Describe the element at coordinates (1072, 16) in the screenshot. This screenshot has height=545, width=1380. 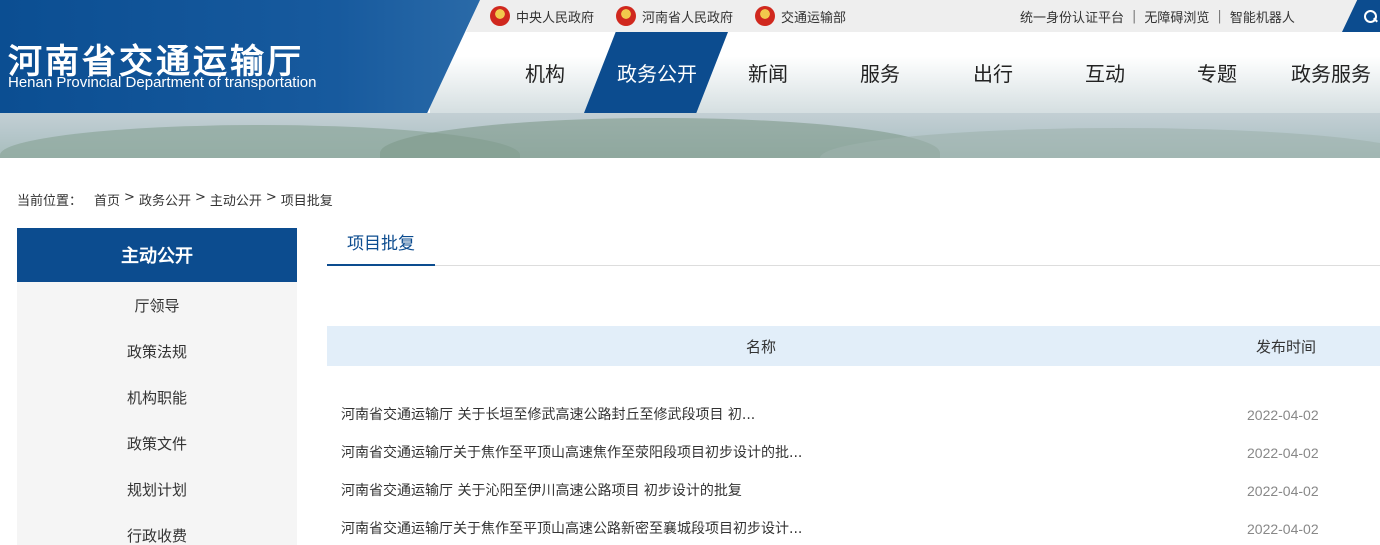
I see `identity-platform-link: 统一身份认证平台` at that location.